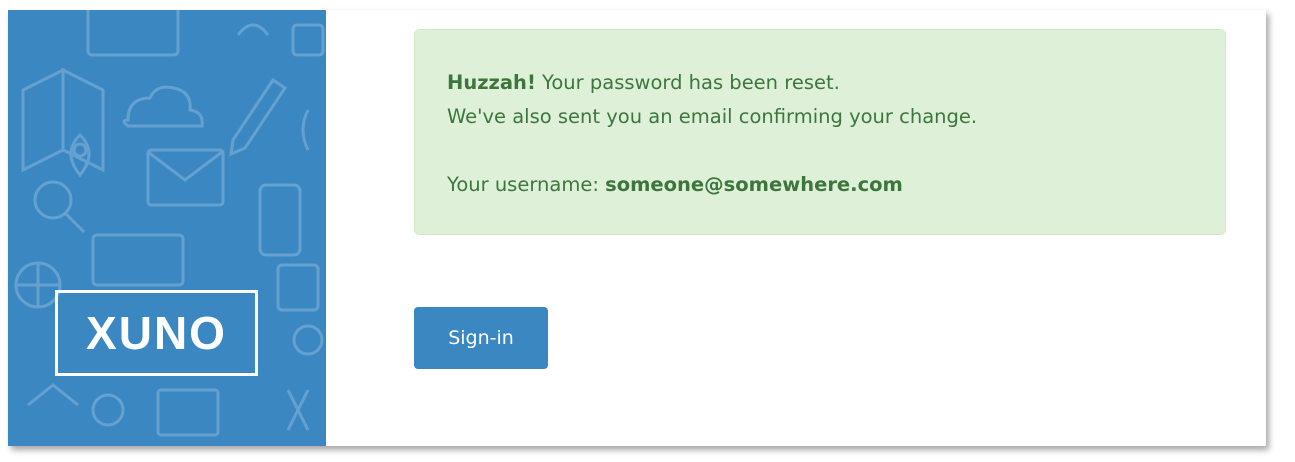  I want to click on xuno-logo: XUNO, so click(156, 333).